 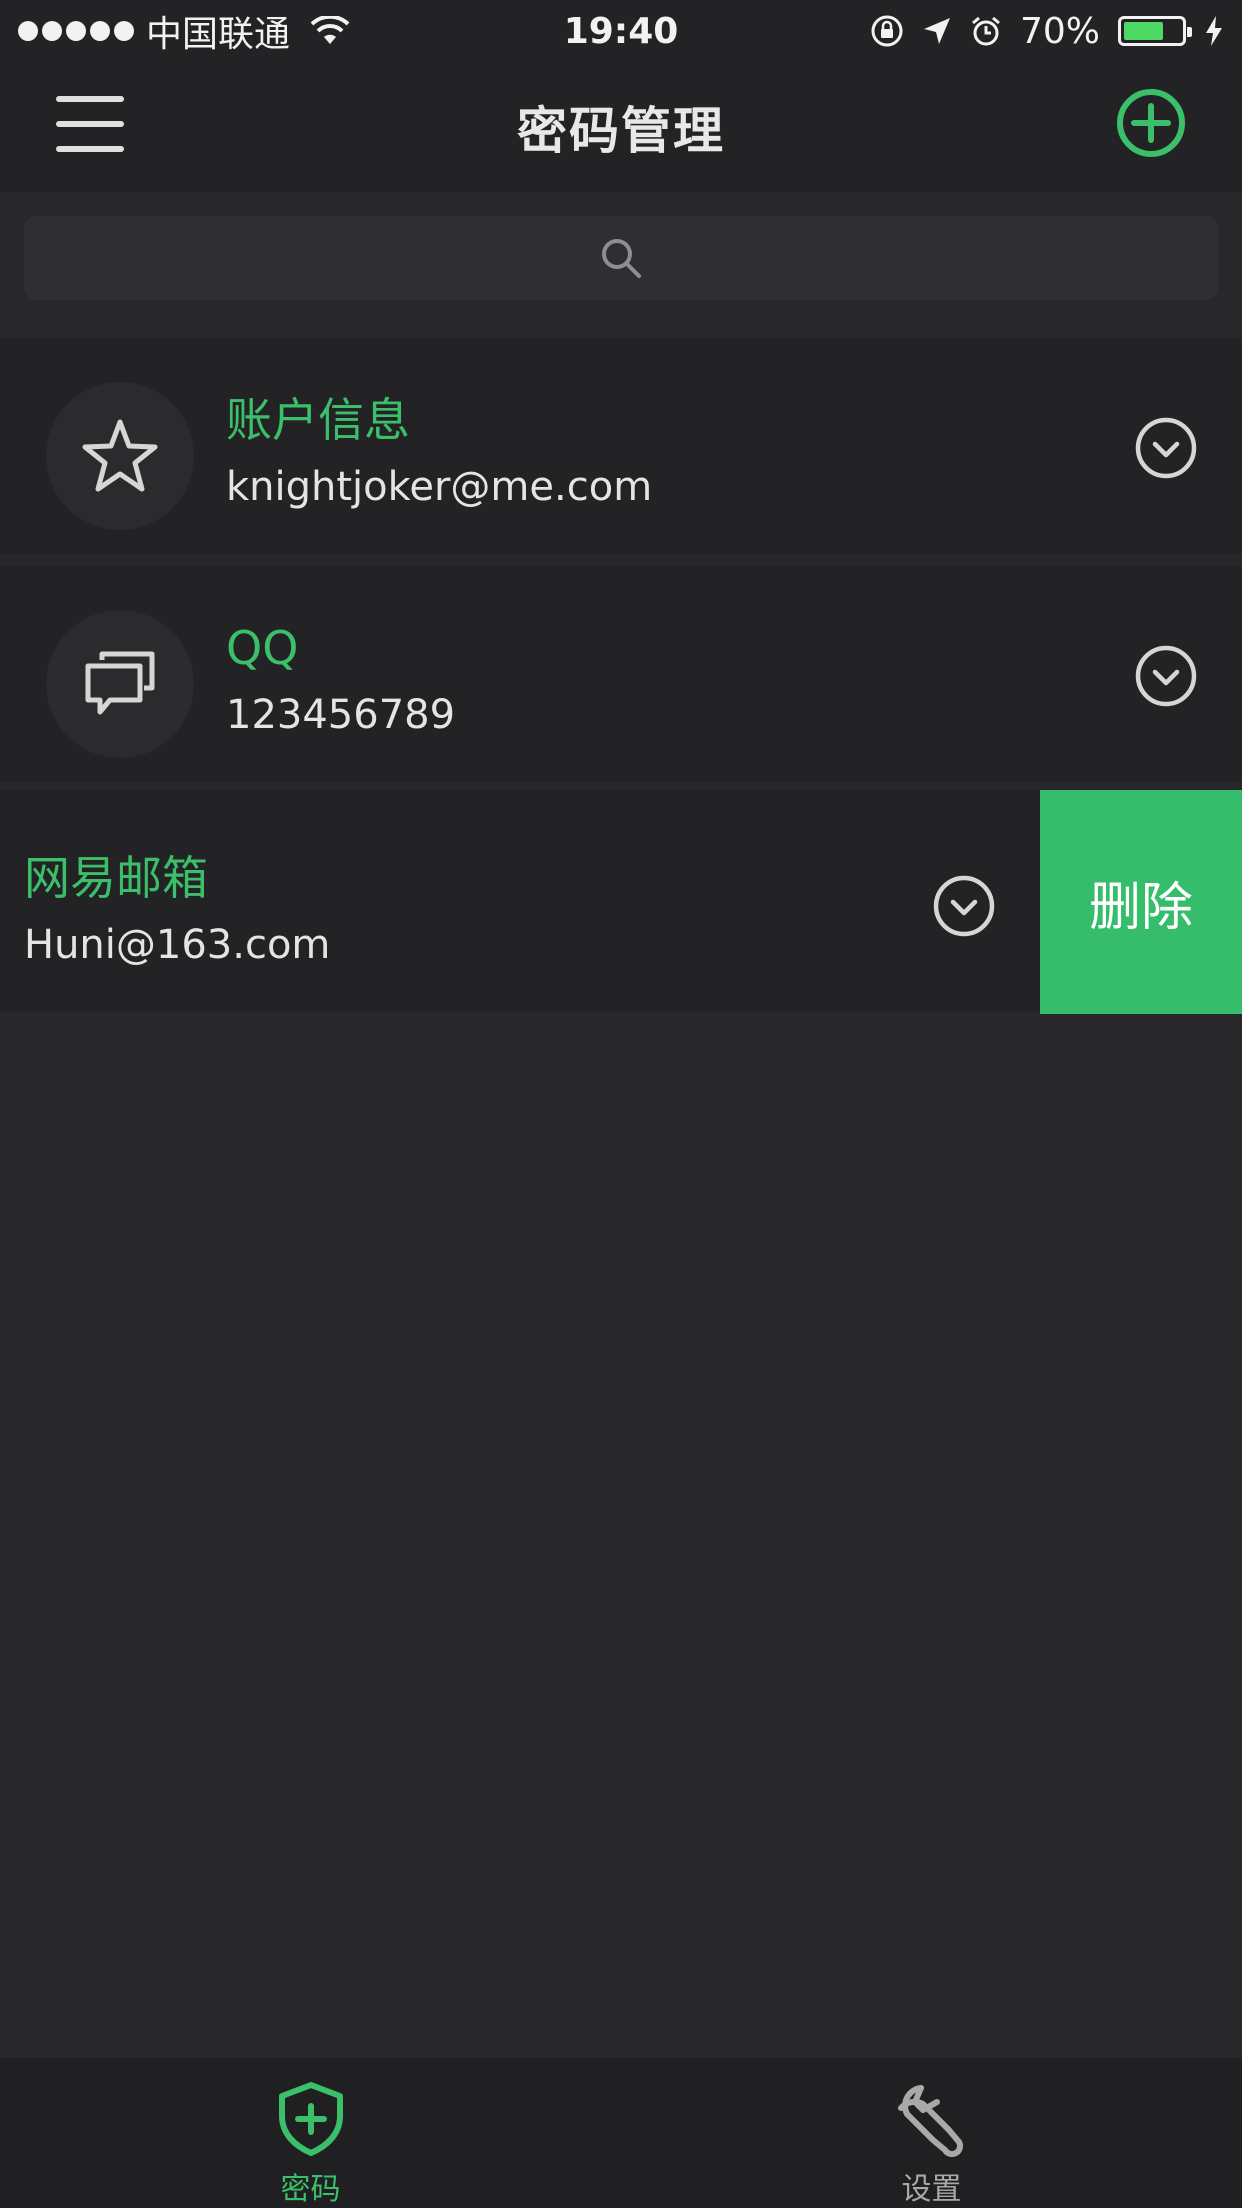 I want to click on tab-passwords: 密码, so click(x=310, y=2133).